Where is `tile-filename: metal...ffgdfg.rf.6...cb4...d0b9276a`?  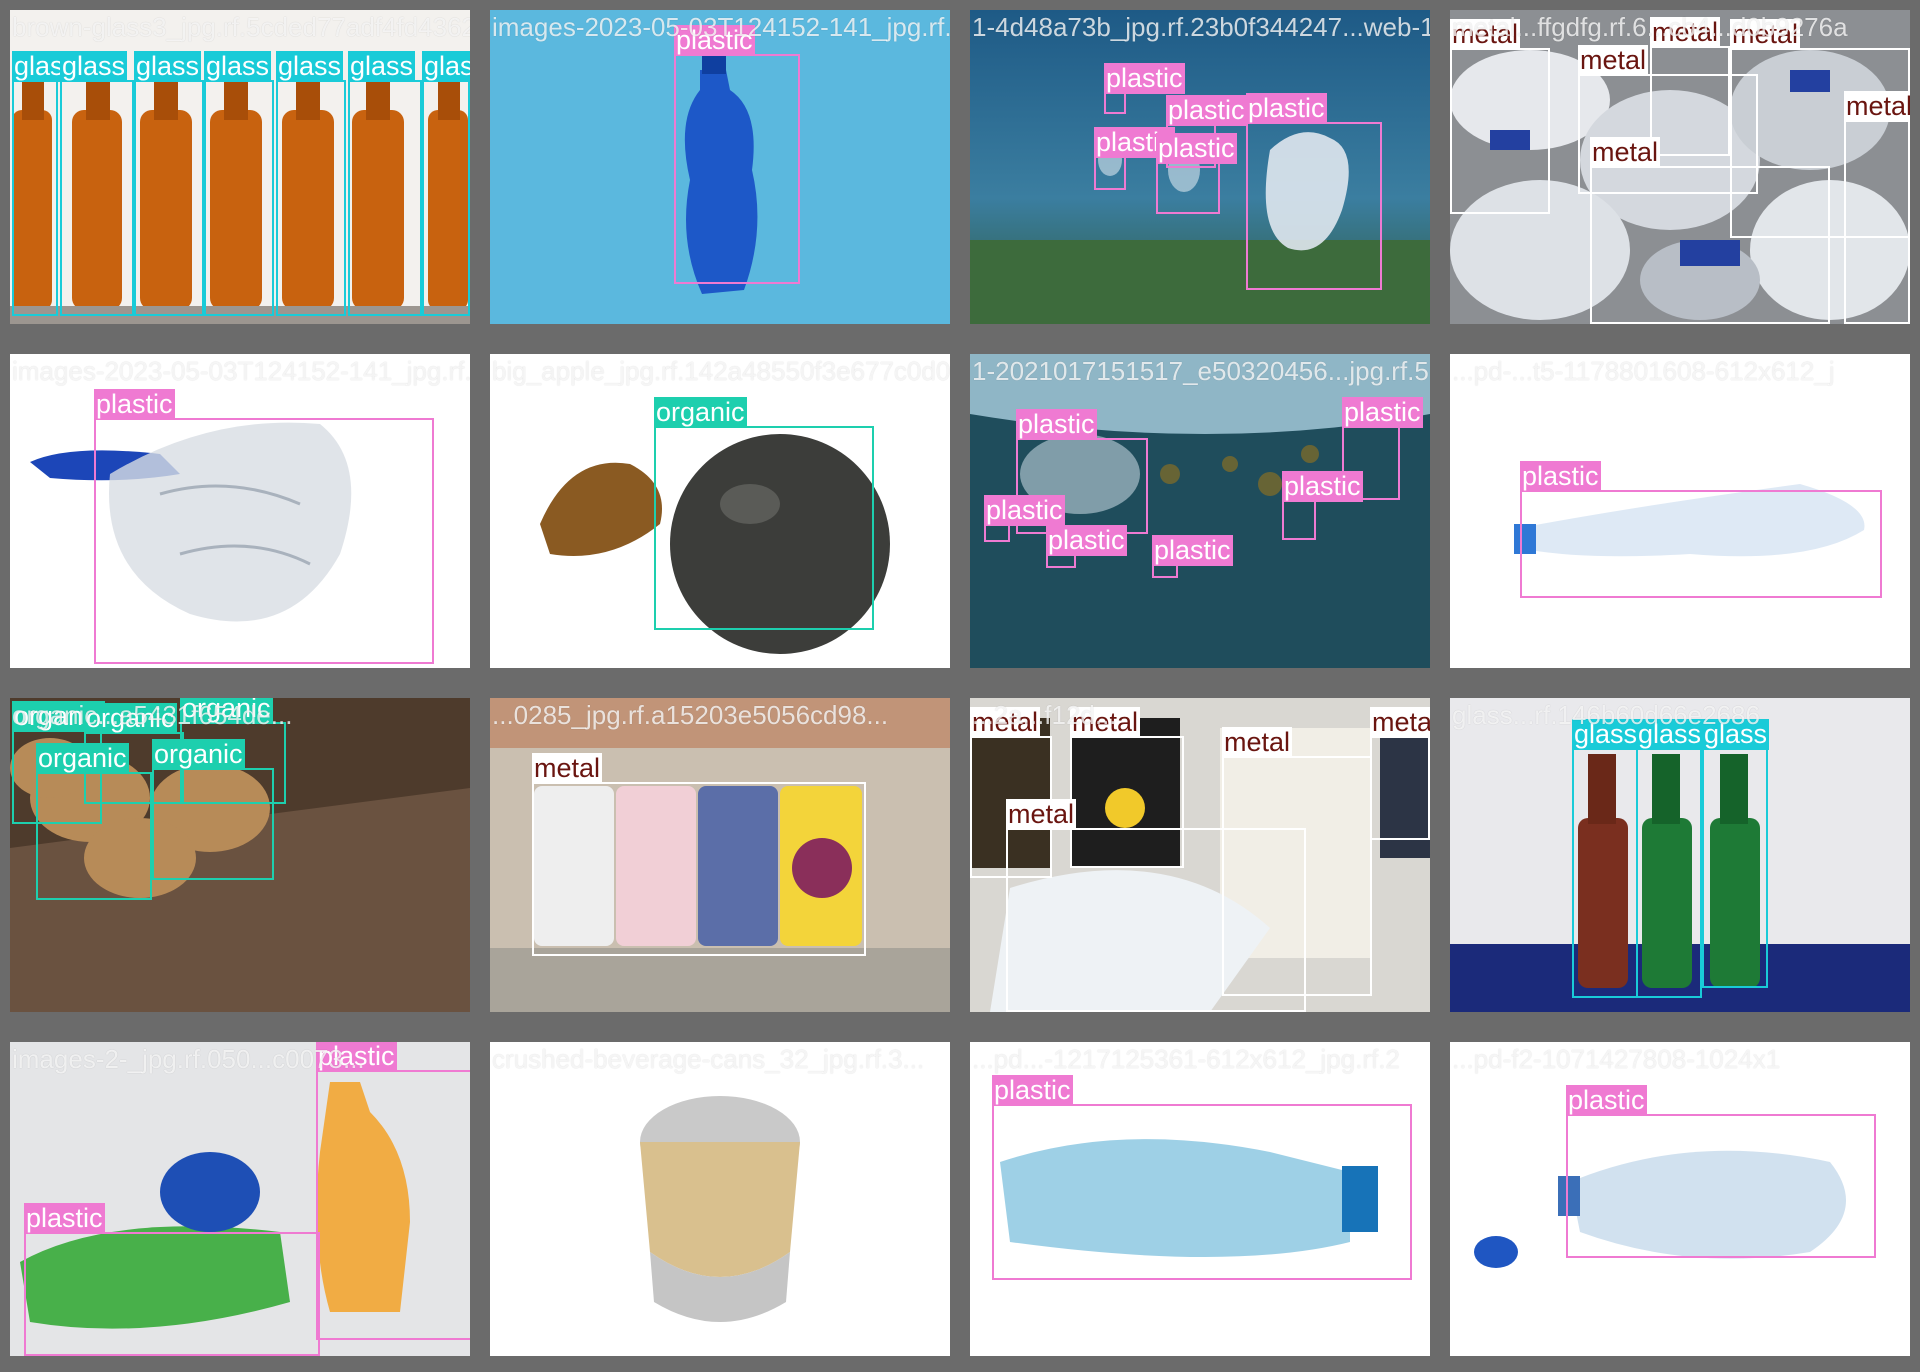 tile-filename: metal...ffgdfg.rf.6...cb4...d0b9276a is located at coordinates (1650, 27).